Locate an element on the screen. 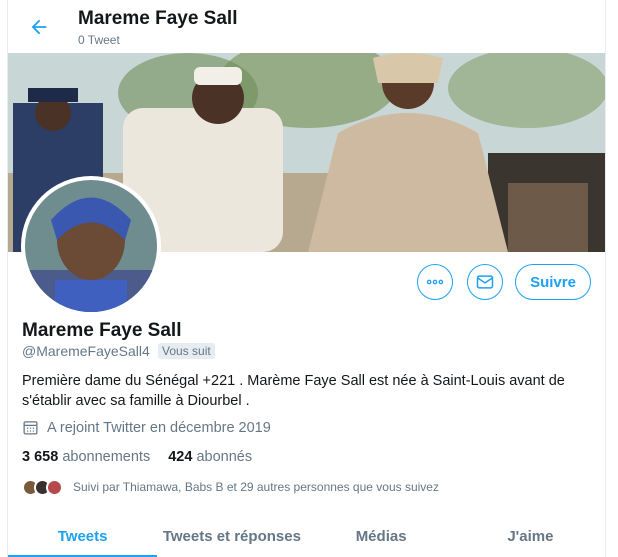  follows-you-badge: Vous suit is located at coordinates (186, 351).